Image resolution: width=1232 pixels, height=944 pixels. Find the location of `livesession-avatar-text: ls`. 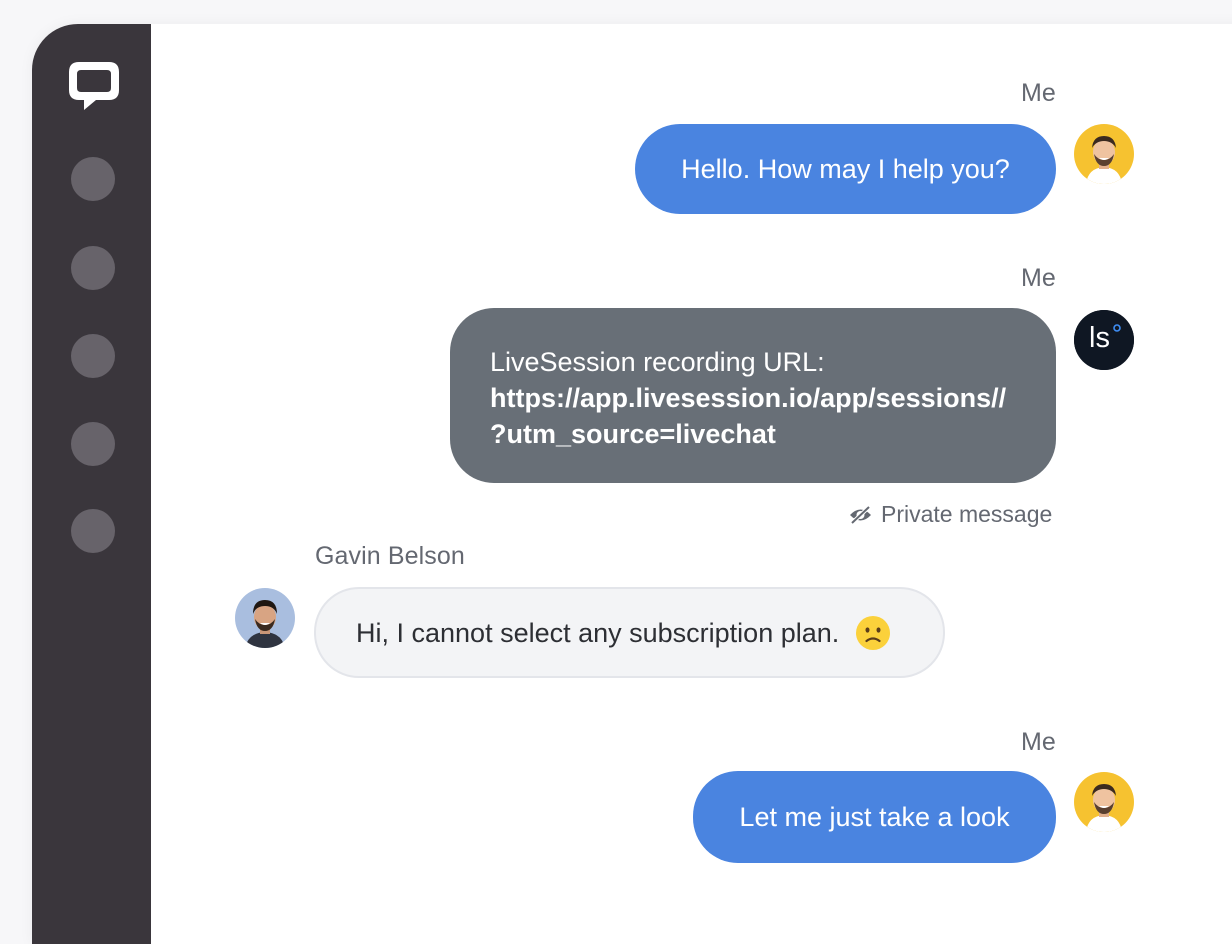

livesession-avatar-text: ls is located at coordinates (1099, 338).